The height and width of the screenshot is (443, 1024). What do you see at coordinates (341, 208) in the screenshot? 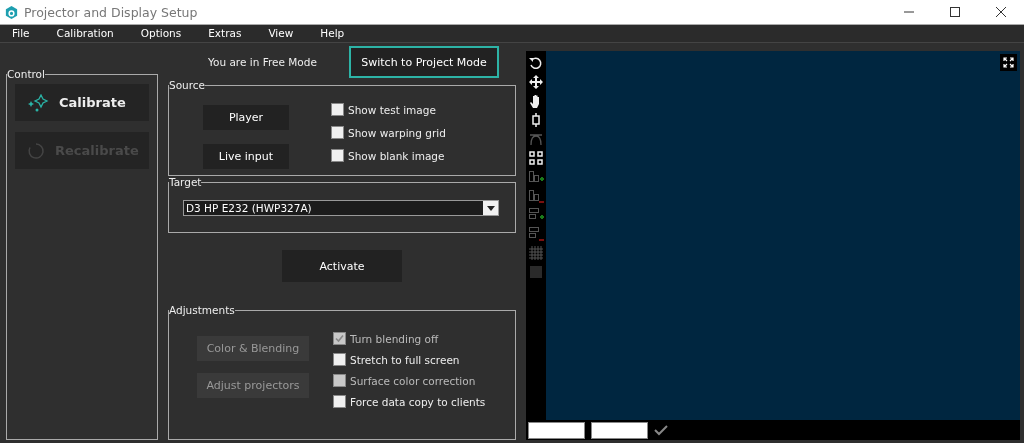
I see `target-dropdown: D3 HP E232 (HWP327A)` at bounding box center [341, 208].